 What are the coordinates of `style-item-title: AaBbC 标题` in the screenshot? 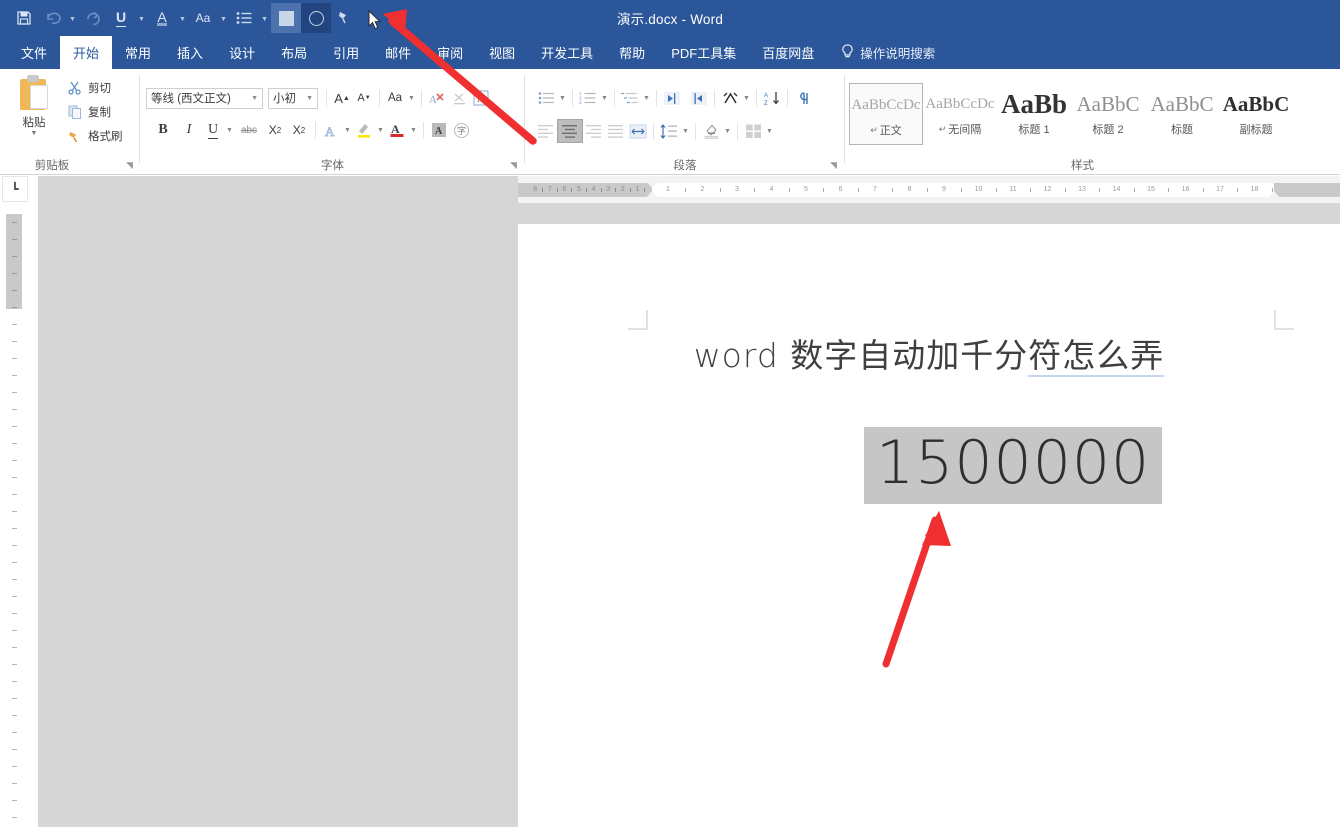 It's located at (1182, 114).